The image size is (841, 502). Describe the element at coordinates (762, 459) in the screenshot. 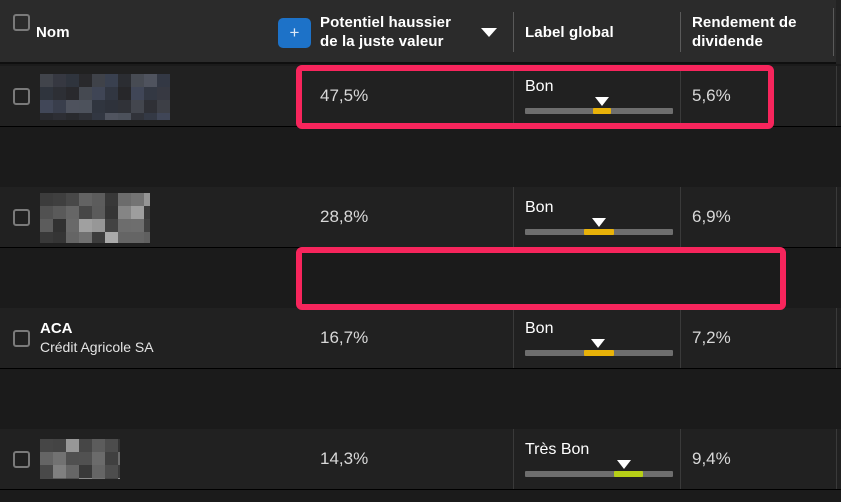

I see `dividend-yield-cell: 9,4%` at that location.